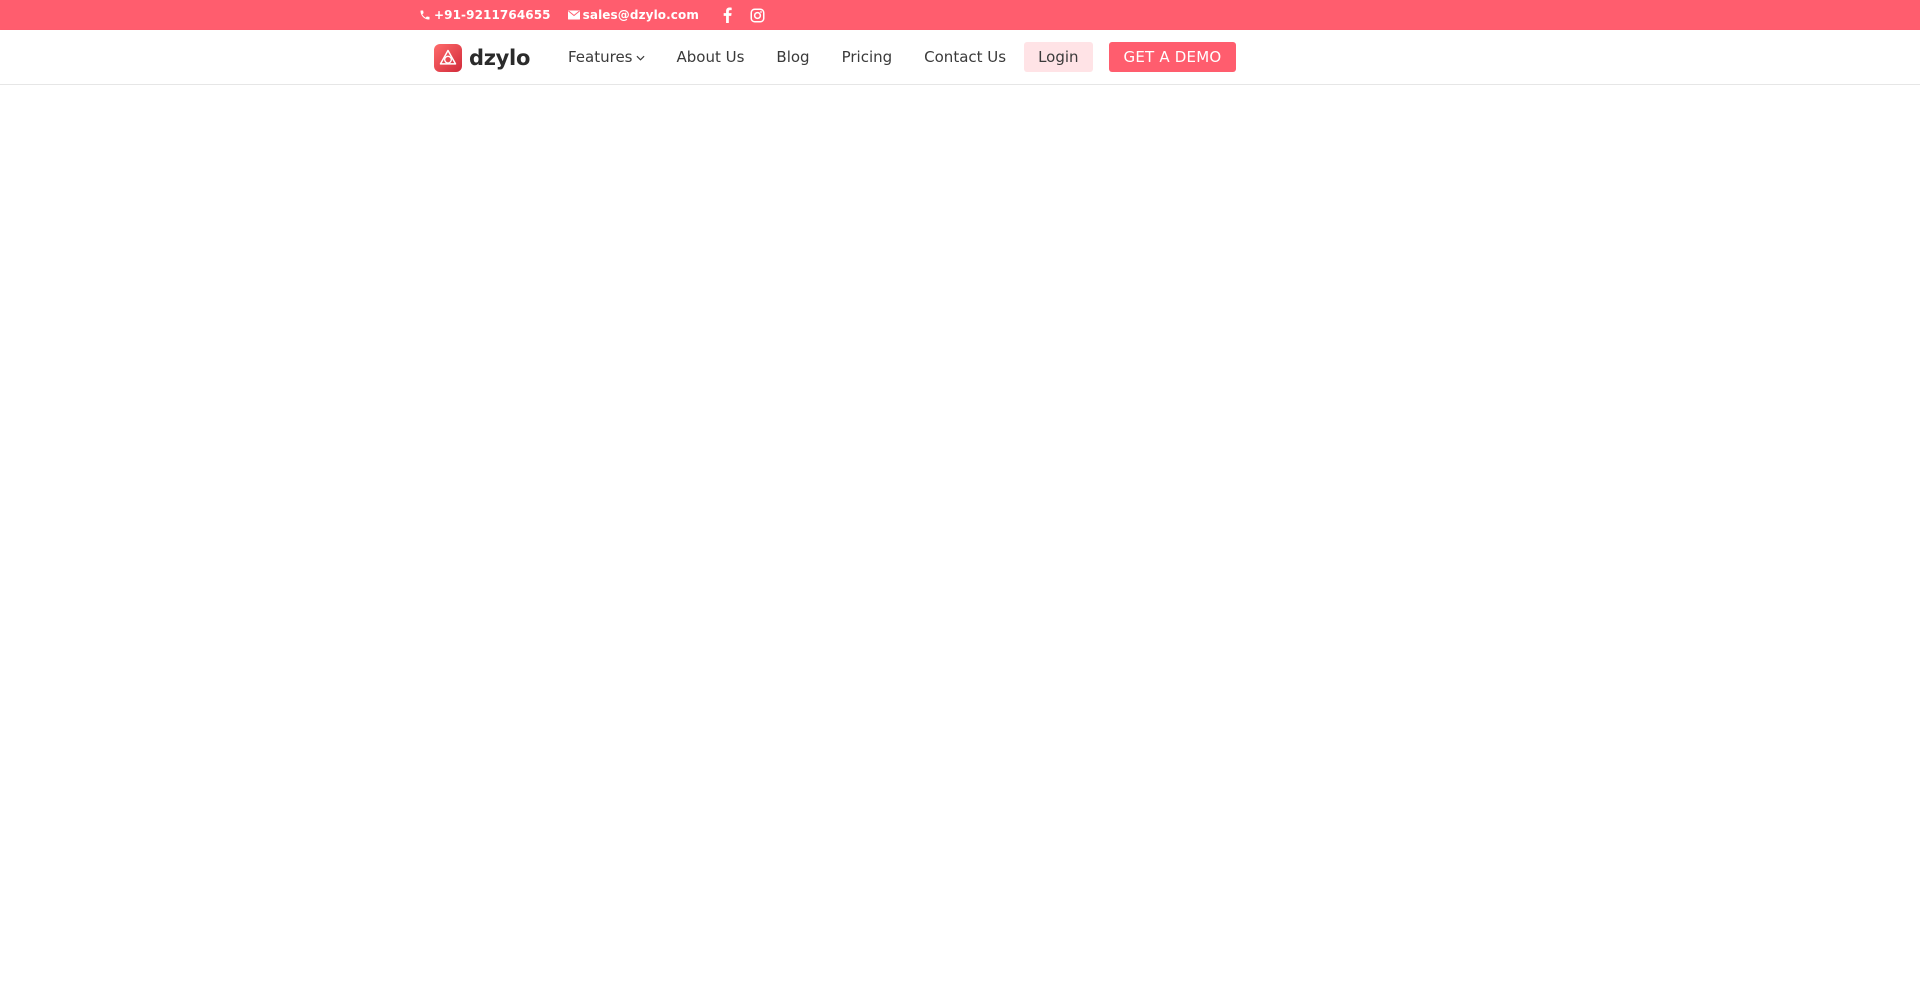  I want to click on nav-item-features-label: Features, so click(600, 57).